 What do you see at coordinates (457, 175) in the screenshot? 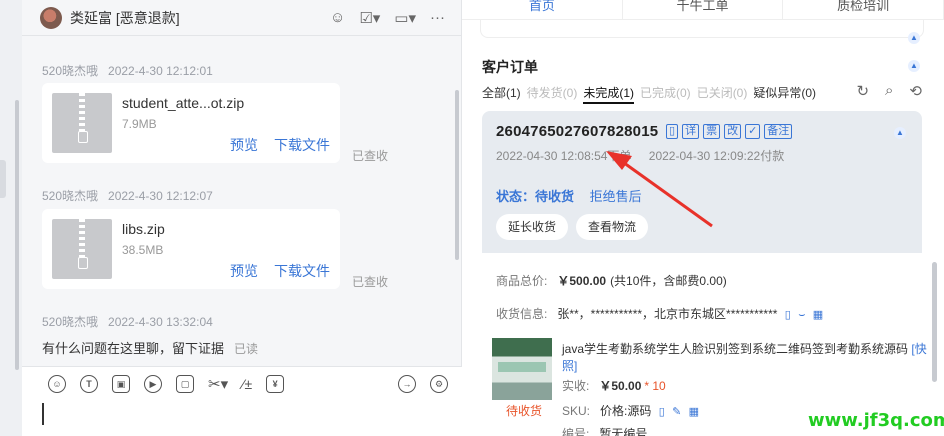
I see `chat-scrollbar` at bounding box center [457, 175].